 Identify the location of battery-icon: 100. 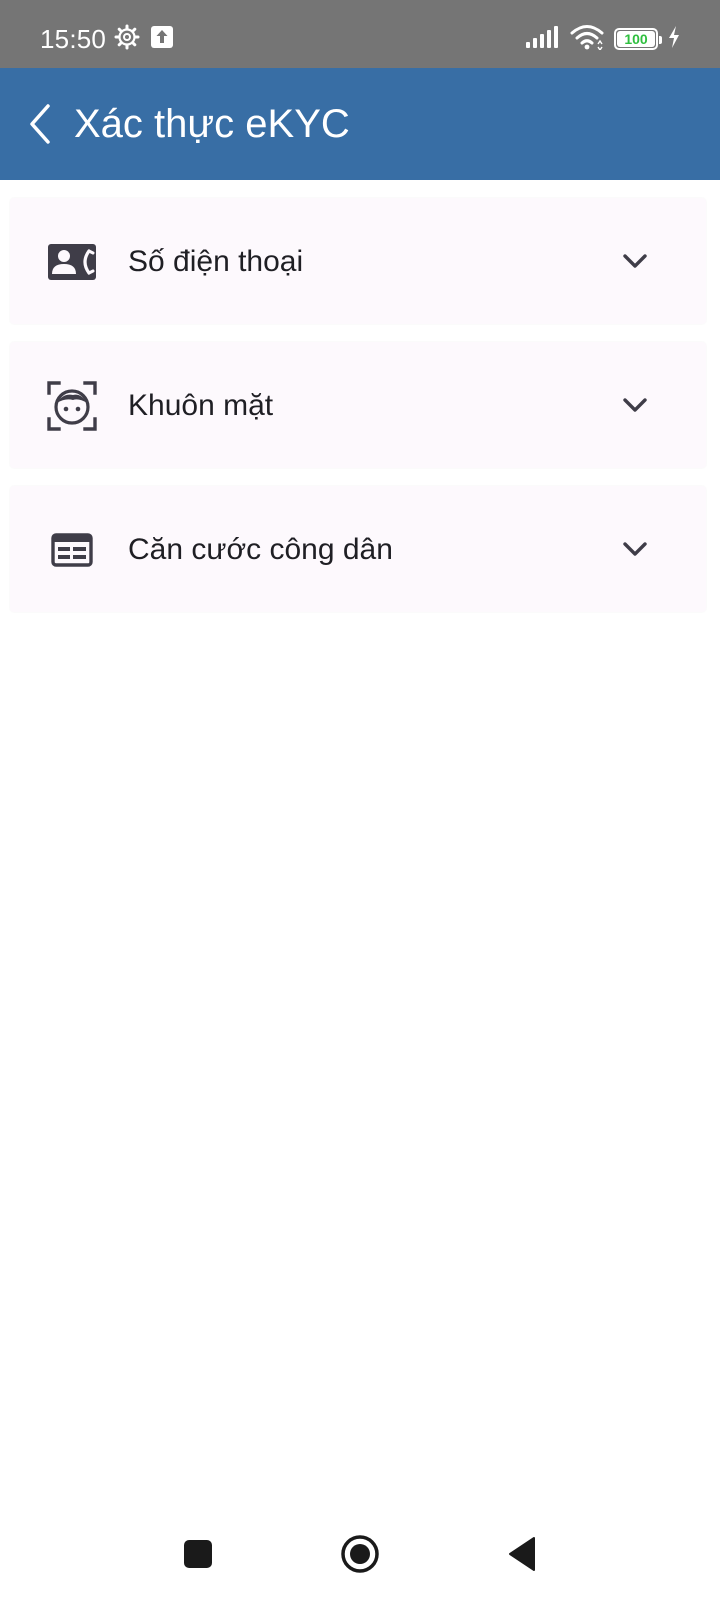
(638, 39).